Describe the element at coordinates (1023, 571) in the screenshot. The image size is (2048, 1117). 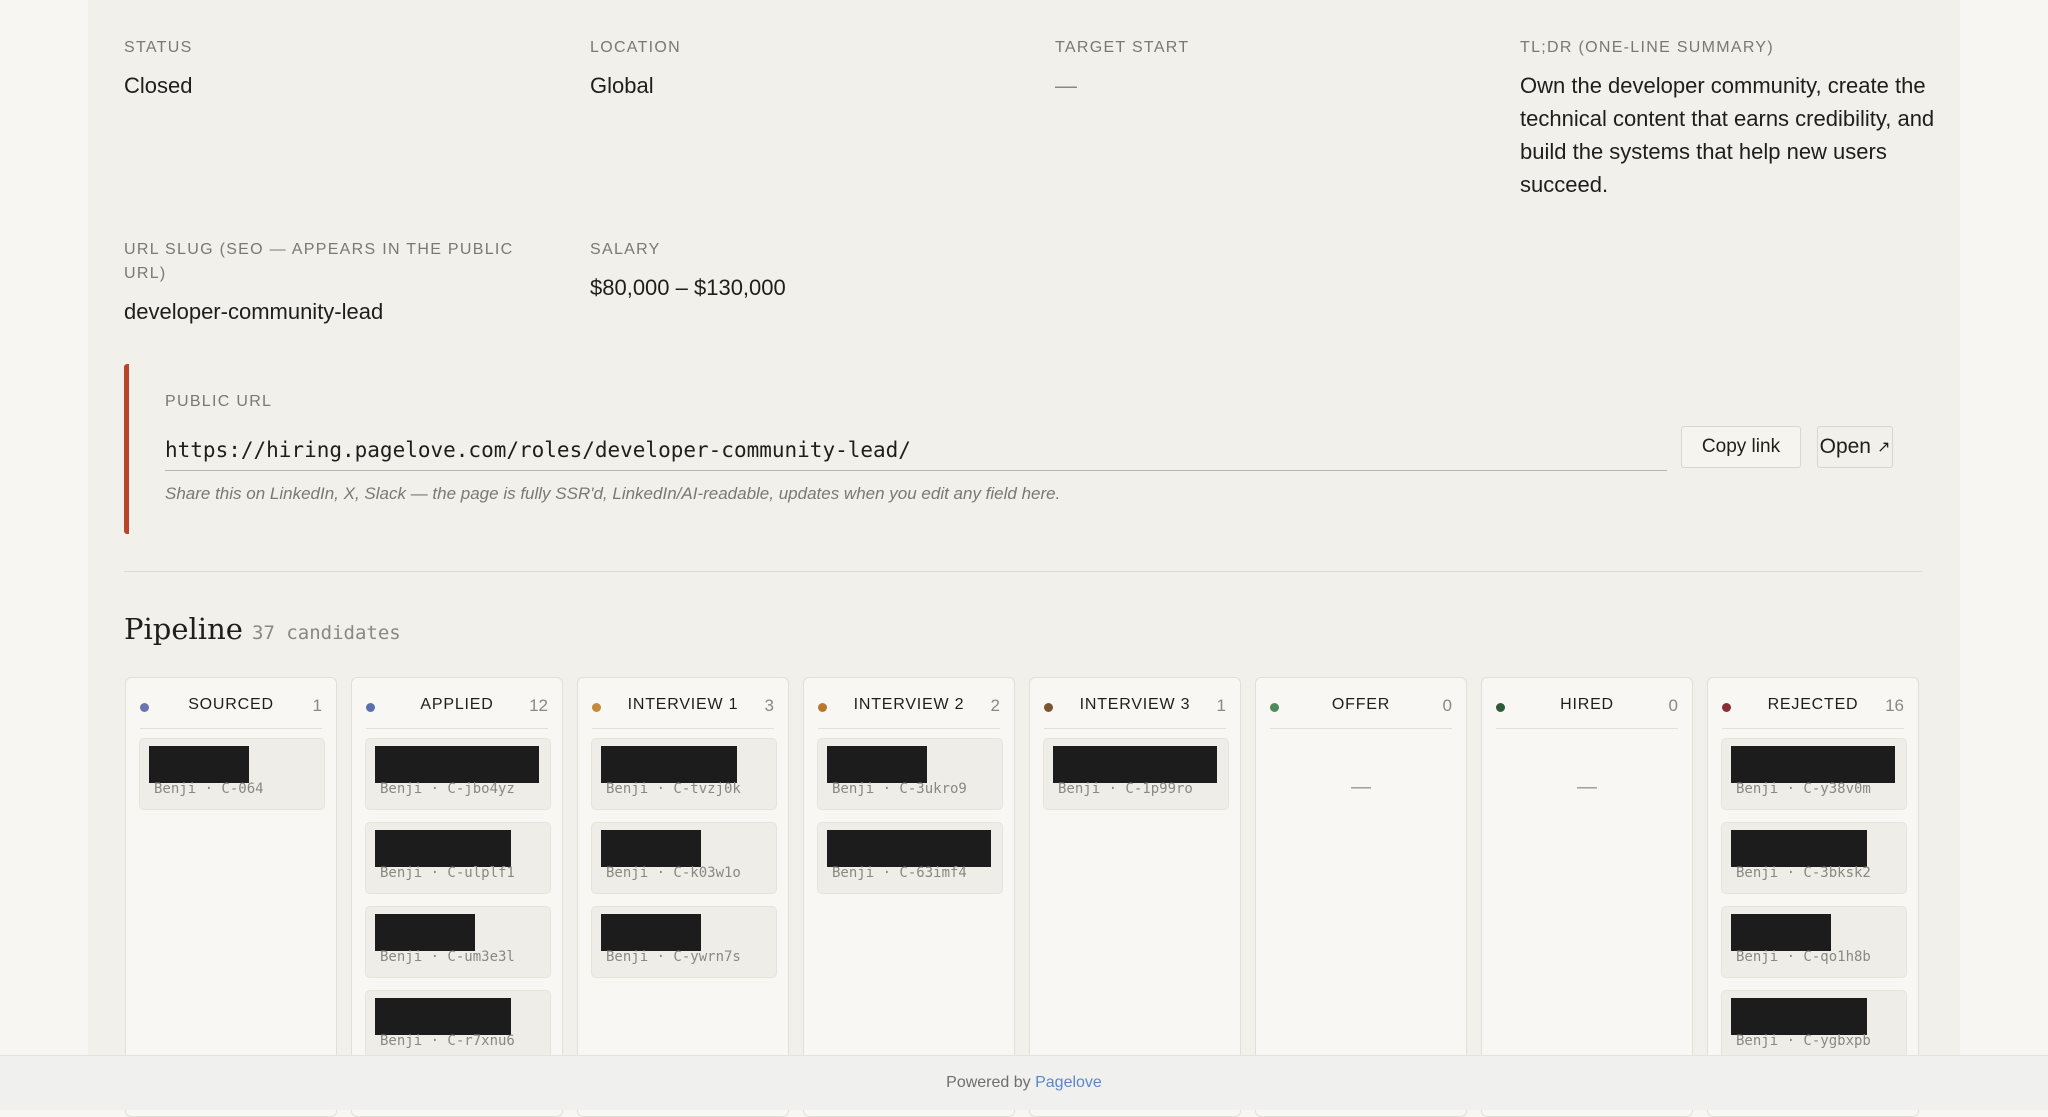
I see `section-divider` at that location.